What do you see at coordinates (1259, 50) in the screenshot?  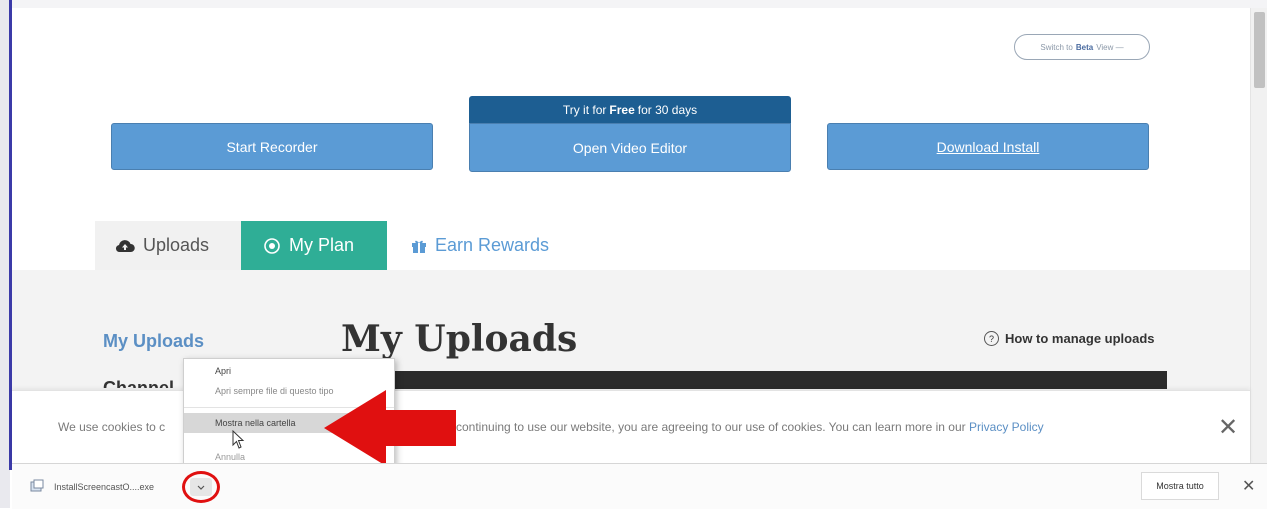 I see `scrollbar-thumb` at bounding box center [1259, 50].